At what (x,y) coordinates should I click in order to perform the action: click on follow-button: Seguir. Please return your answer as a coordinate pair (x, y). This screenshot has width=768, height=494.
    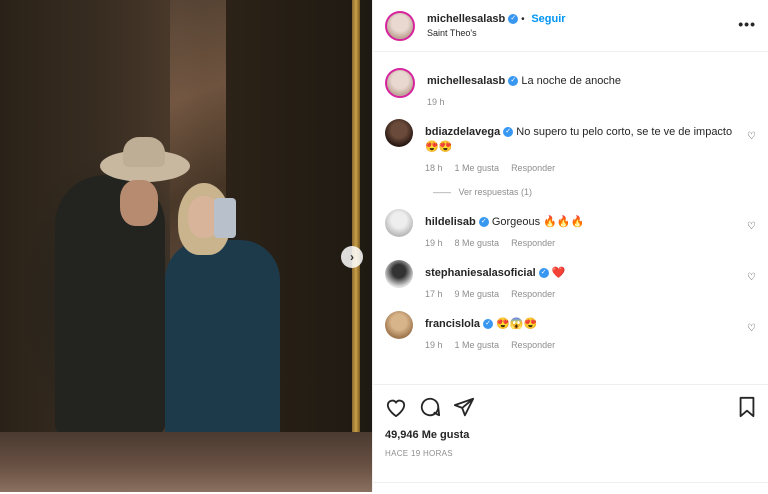
    Looking at the image, I should click on (548, 19).